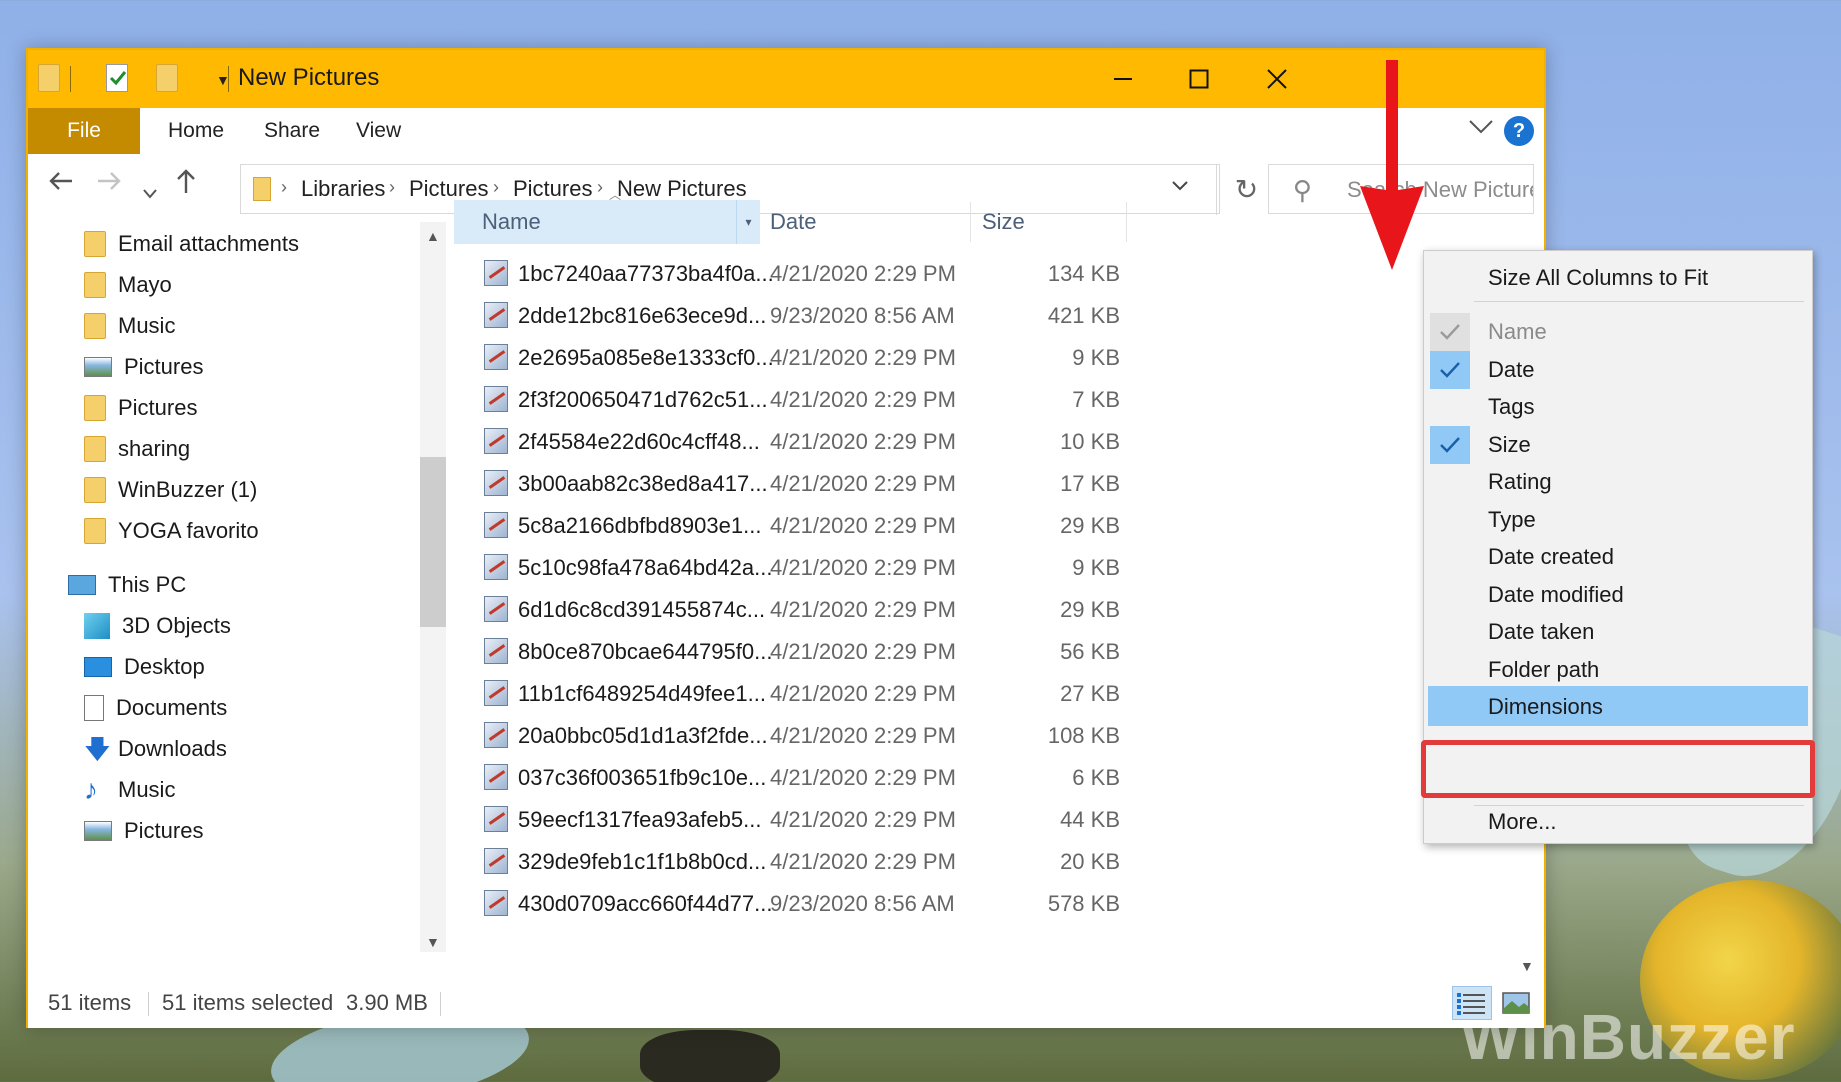 The height and width of the screenshot is (1082, 1841). Describe the element at coordinates (292, 131) in the screenshot. I see `tab-share: Share` at that location.